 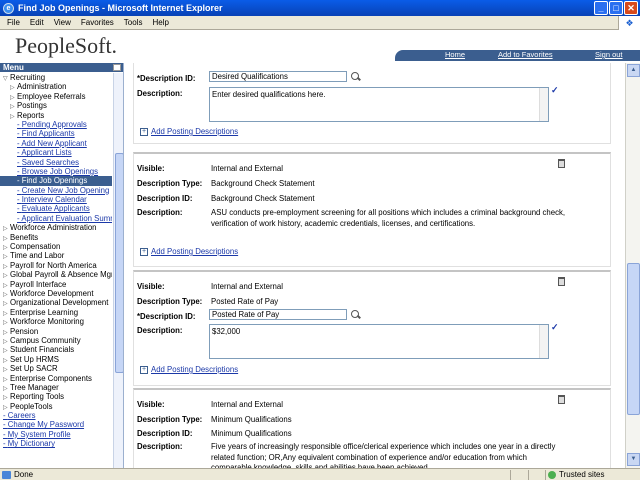 What do you see at coordinates (633, 459) in the screenshot?
I see `scroll-down-icon: ▼` at bounding box center [633, 459].